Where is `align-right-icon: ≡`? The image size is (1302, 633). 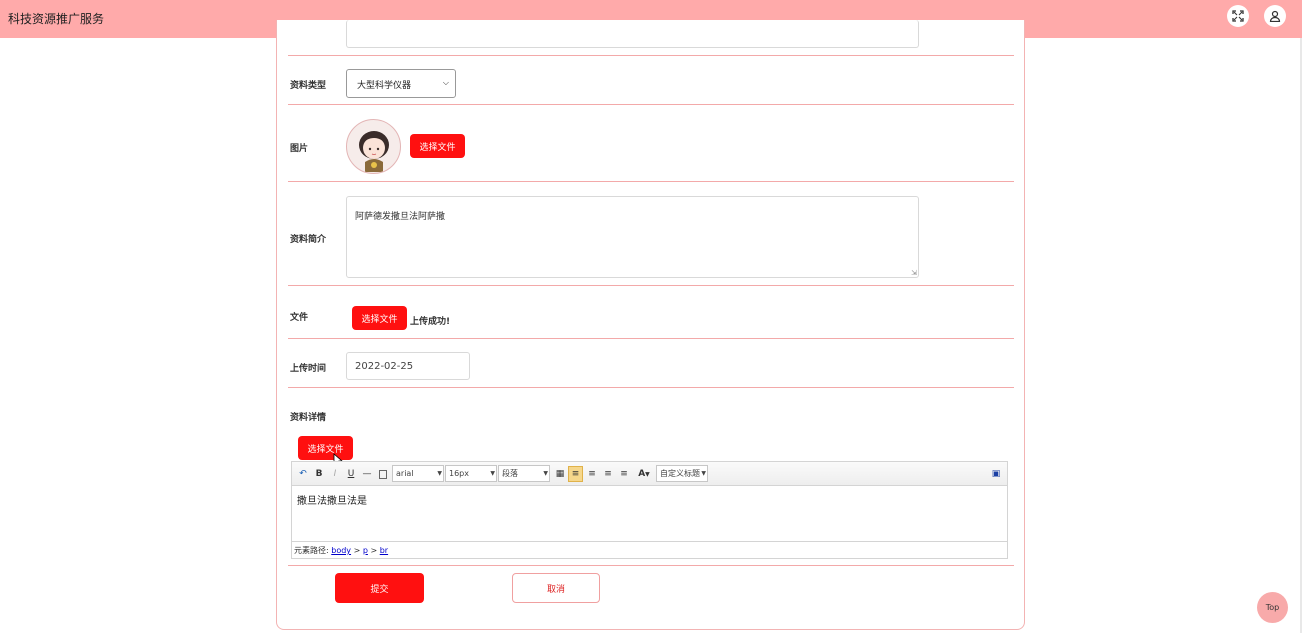
align-right-icon: ≡ is located at coordinates (592, 474).